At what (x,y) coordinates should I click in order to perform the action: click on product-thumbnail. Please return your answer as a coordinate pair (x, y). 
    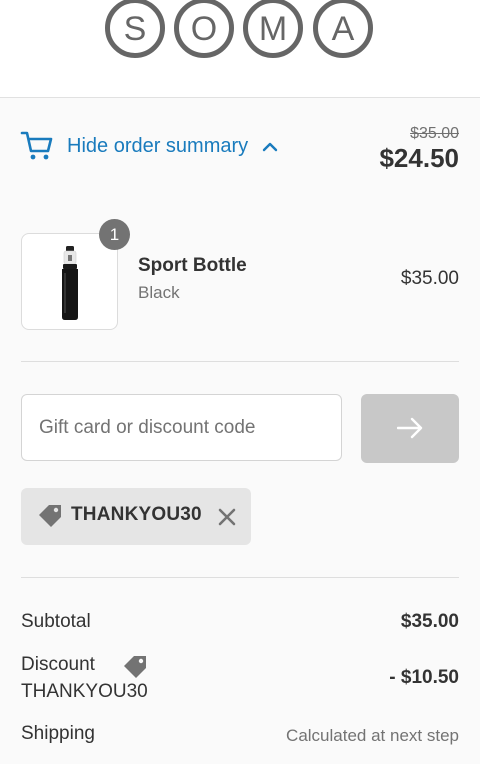
    Looking at the image, I should click on (69, 281).